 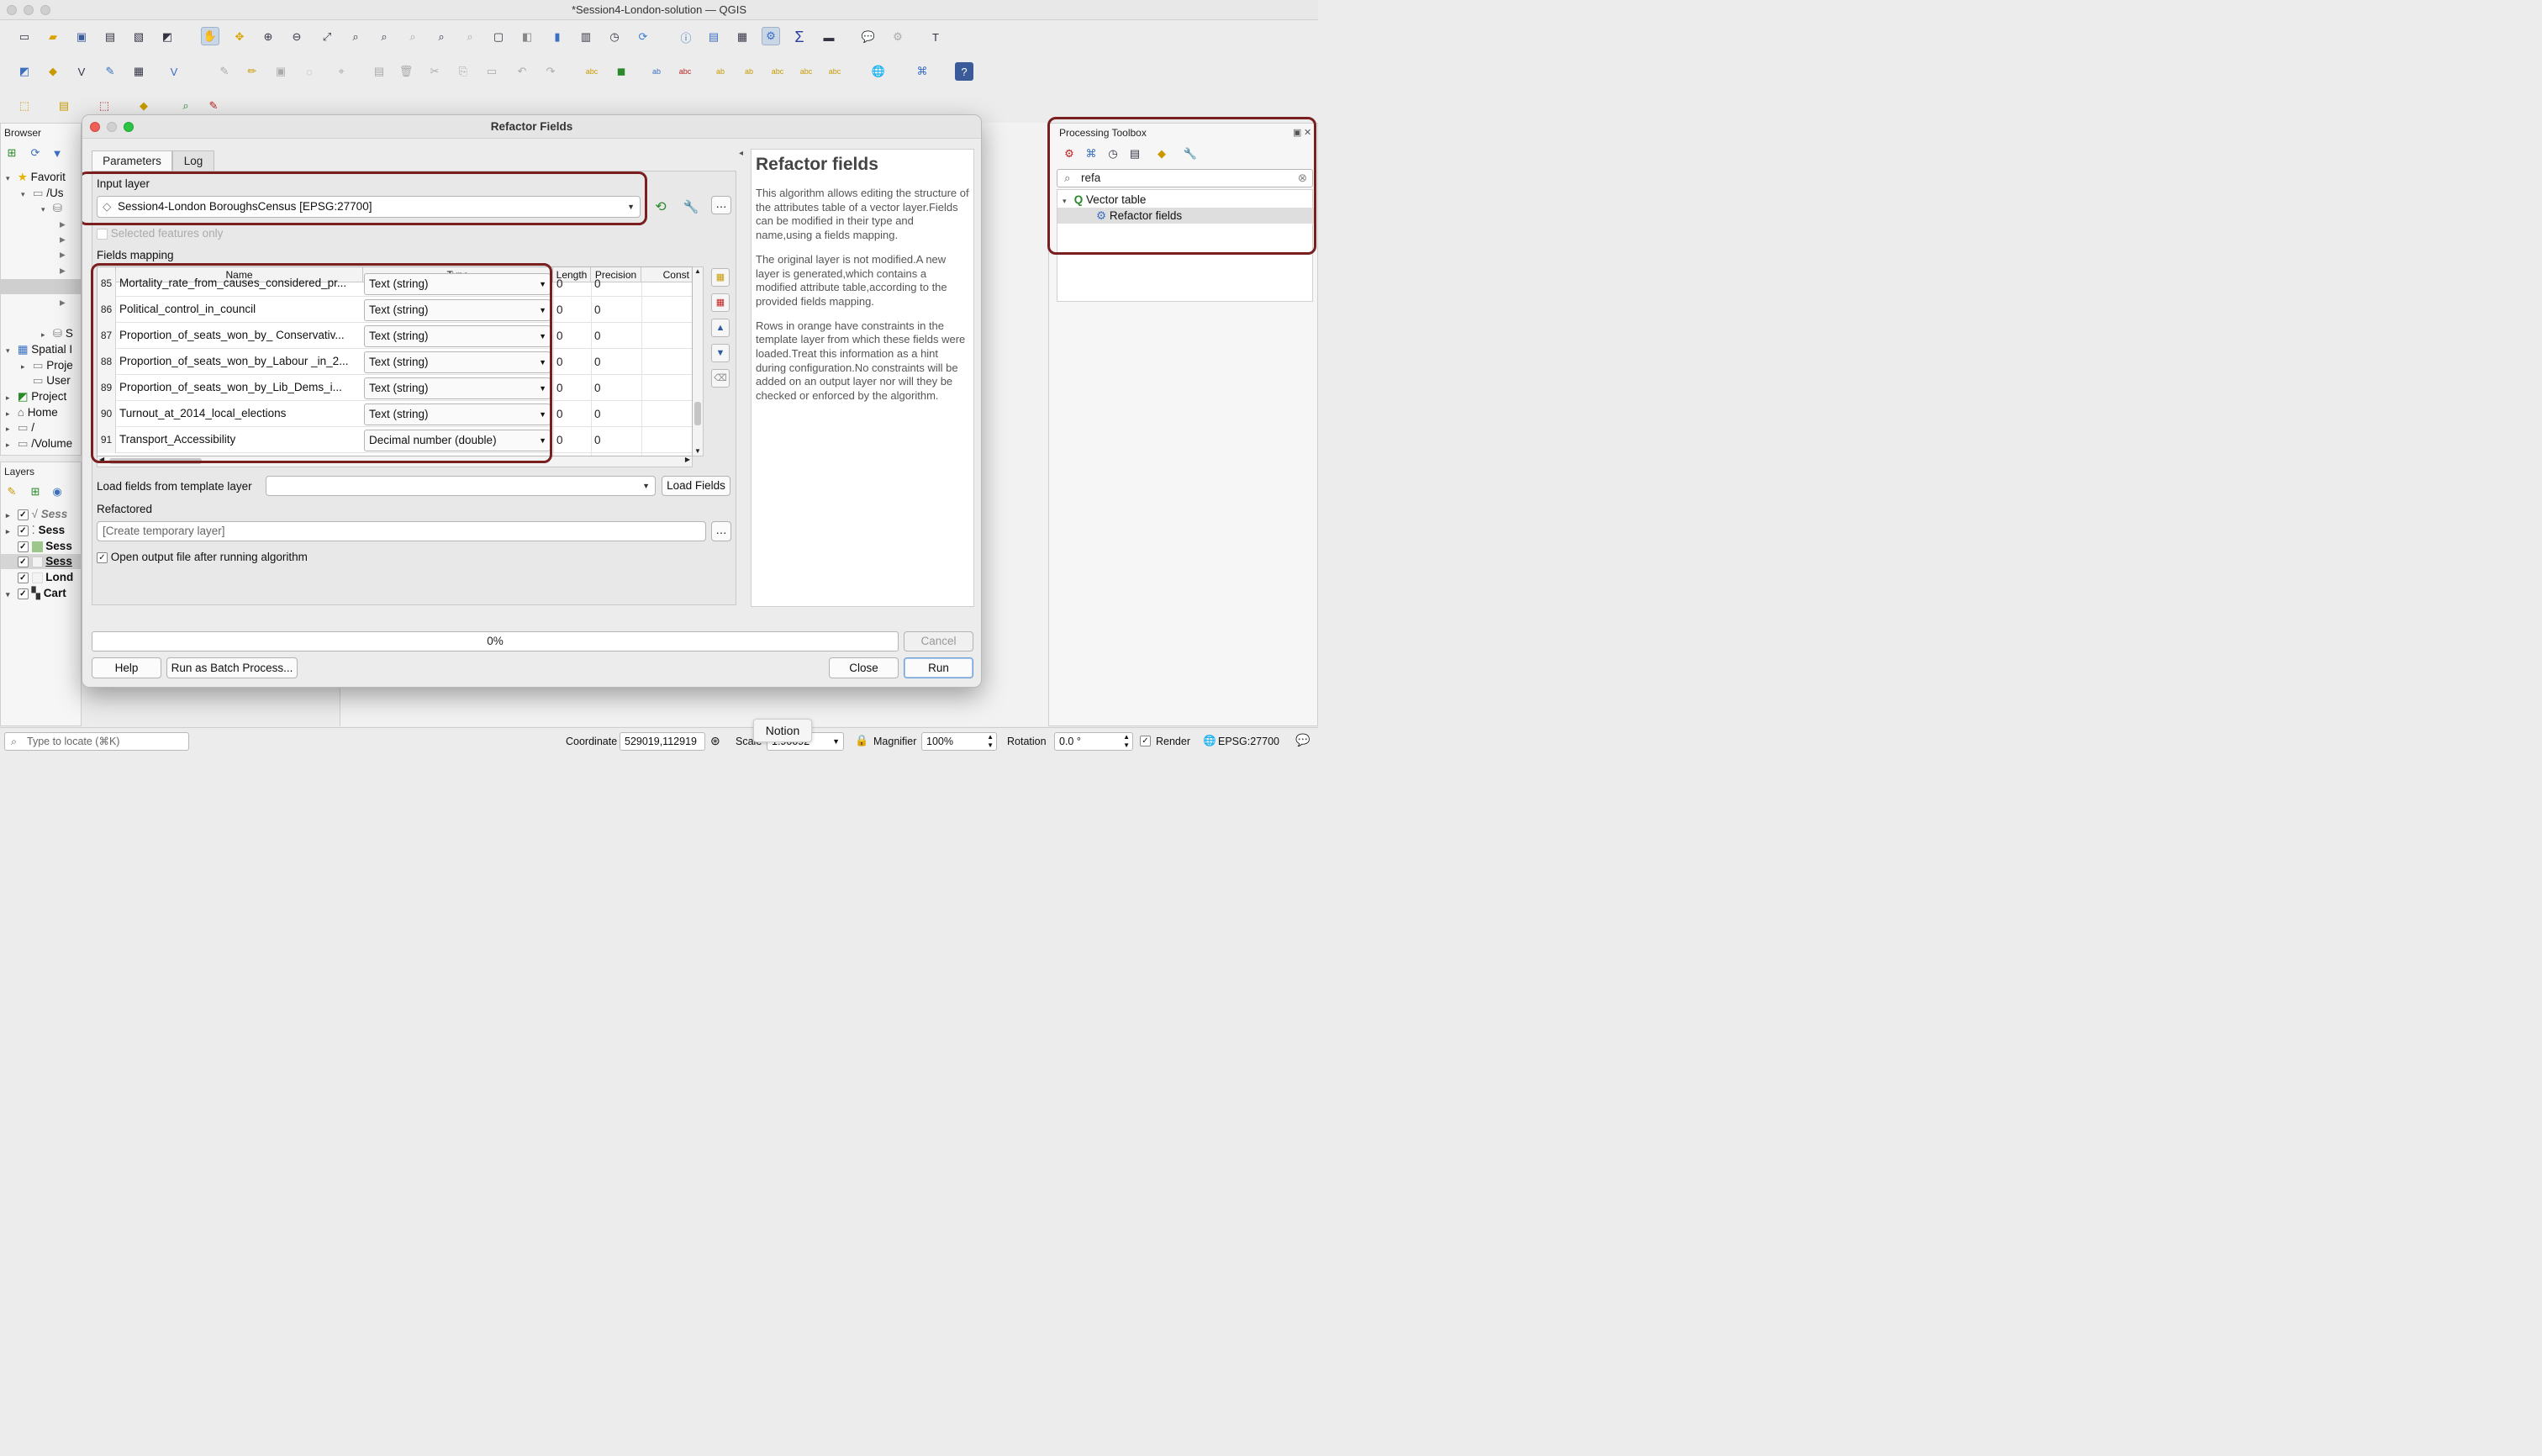 I want to click on filter-browser-icon: ▼, so click(x=57, y=153).